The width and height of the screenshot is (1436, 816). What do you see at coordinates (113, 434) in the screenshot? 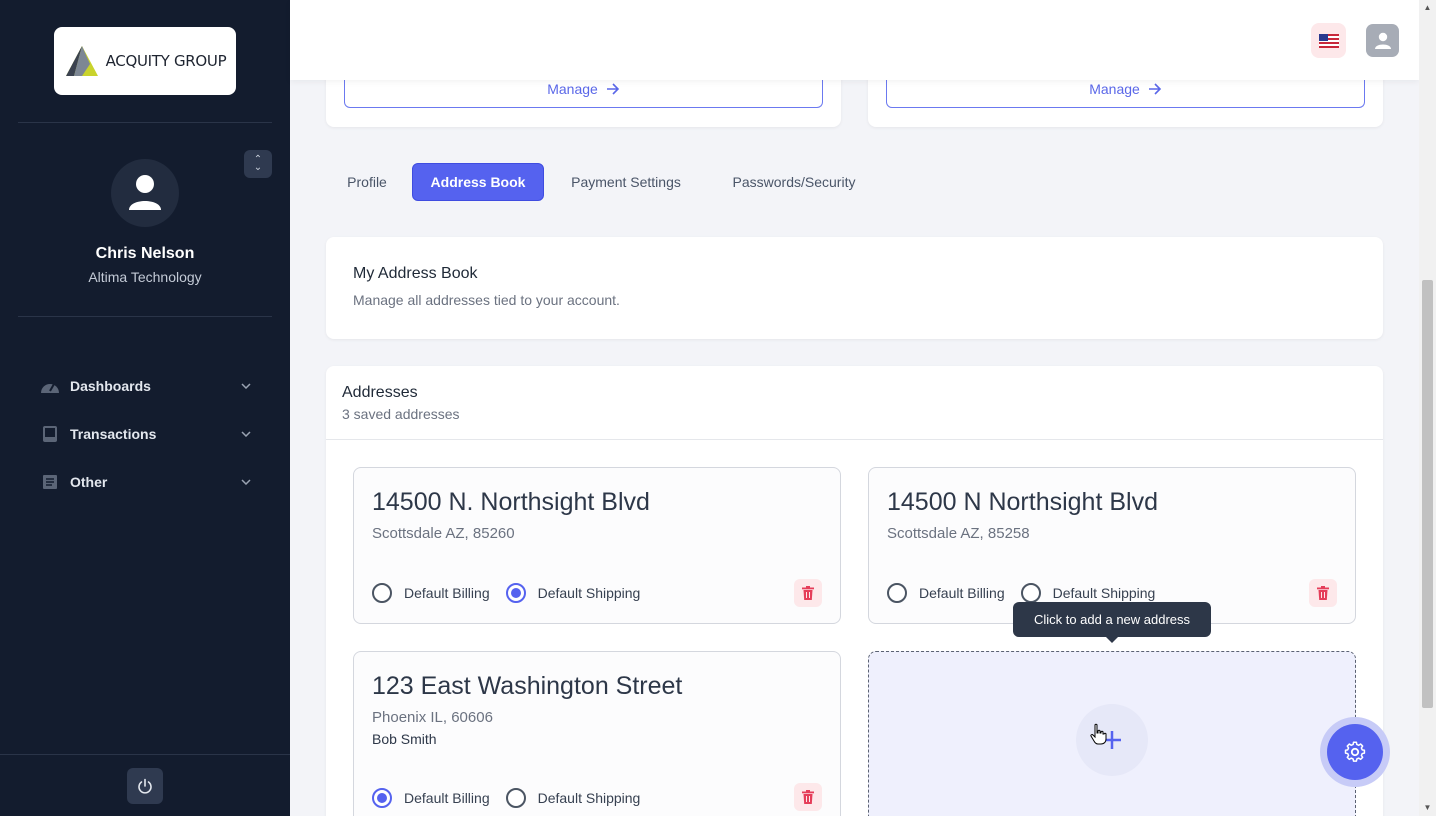
I see `nav-label: Transactions` at bounding box center [113, 434].